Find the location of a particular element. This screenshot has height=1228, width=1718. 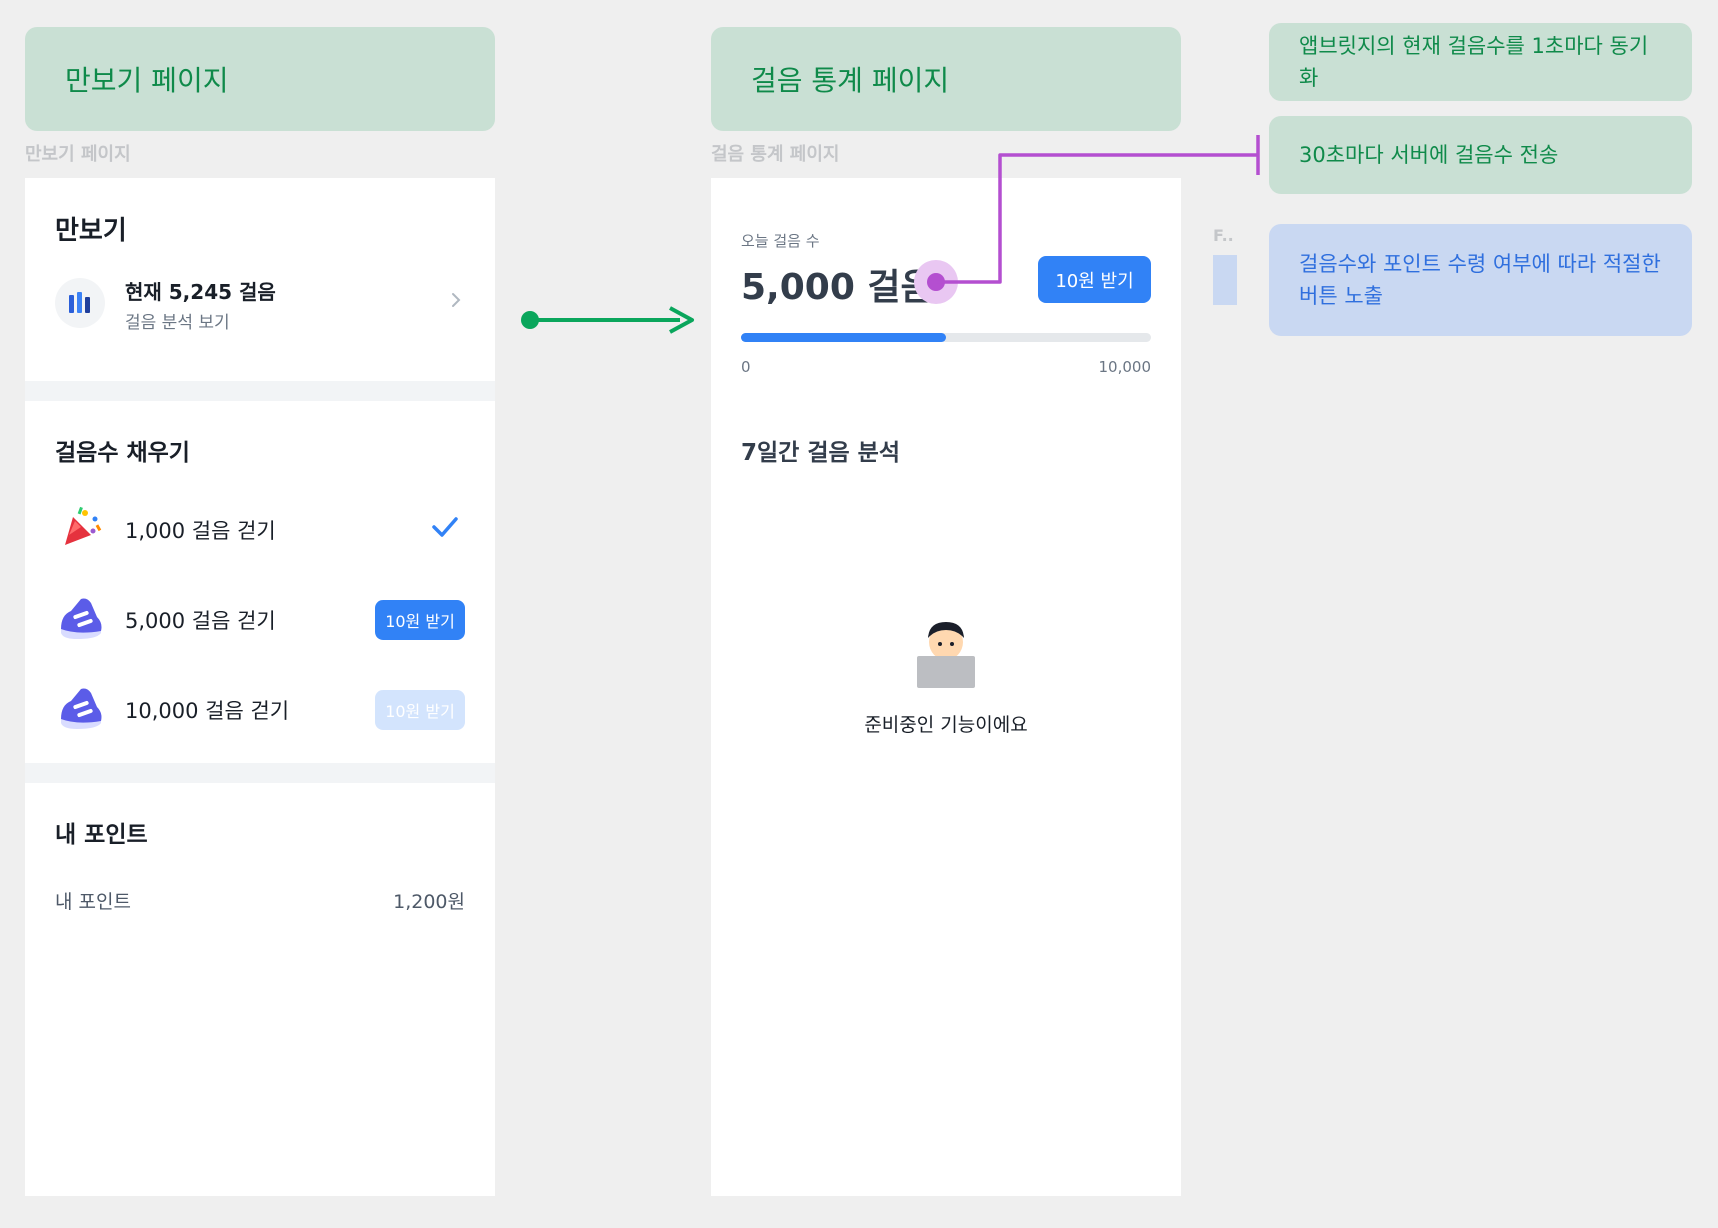

points-title: 내 포인트 is located at coordinates (101, 835).